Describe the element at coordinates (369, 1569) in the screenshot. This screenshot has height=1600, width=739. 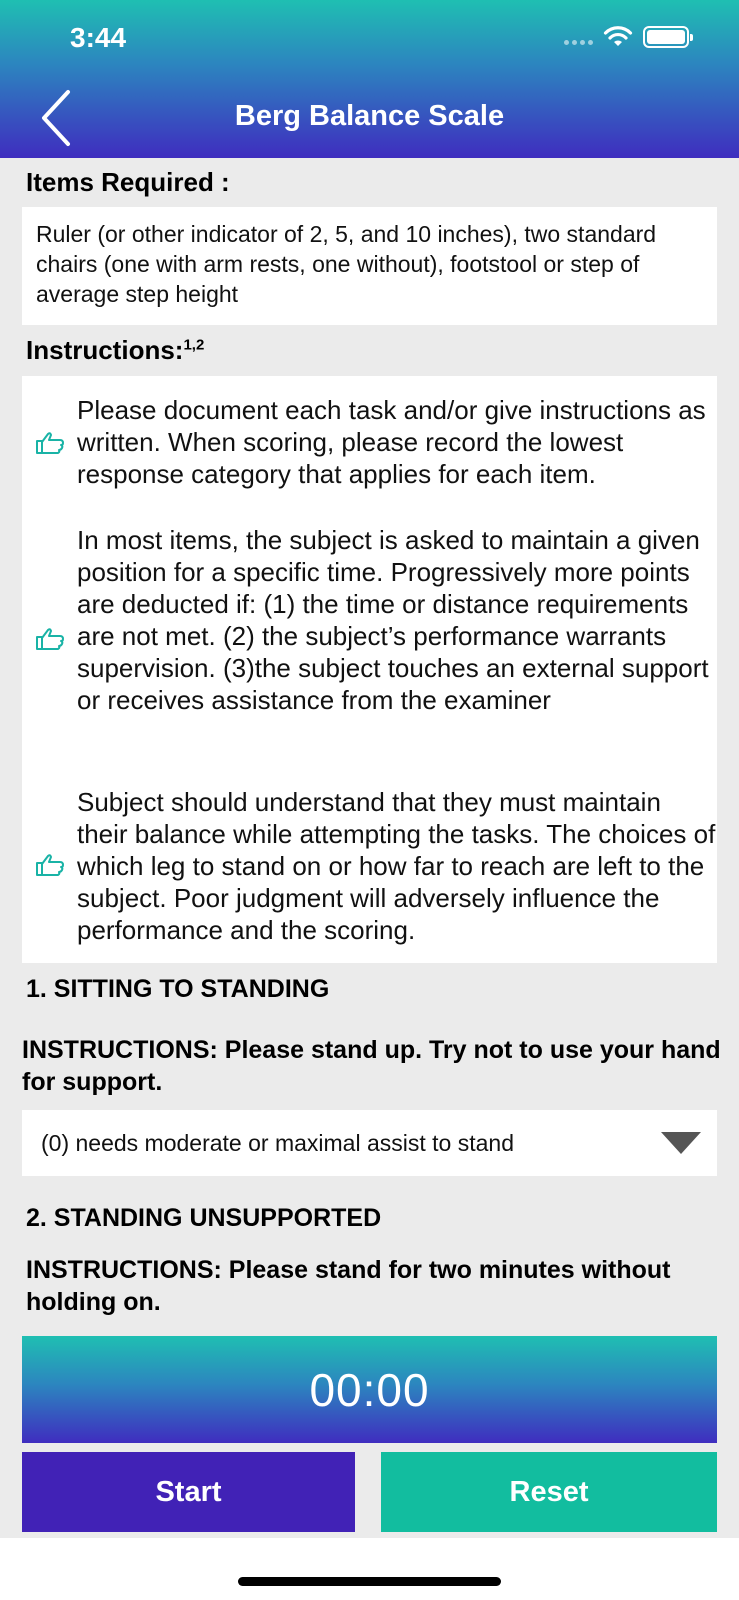
I see `bottom-safe-area` at that location.